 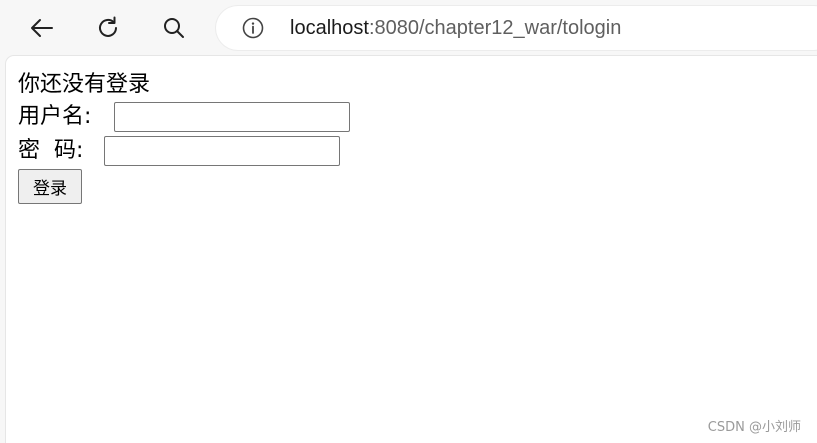 I want to click on back-button, so click(x=42, y=28).